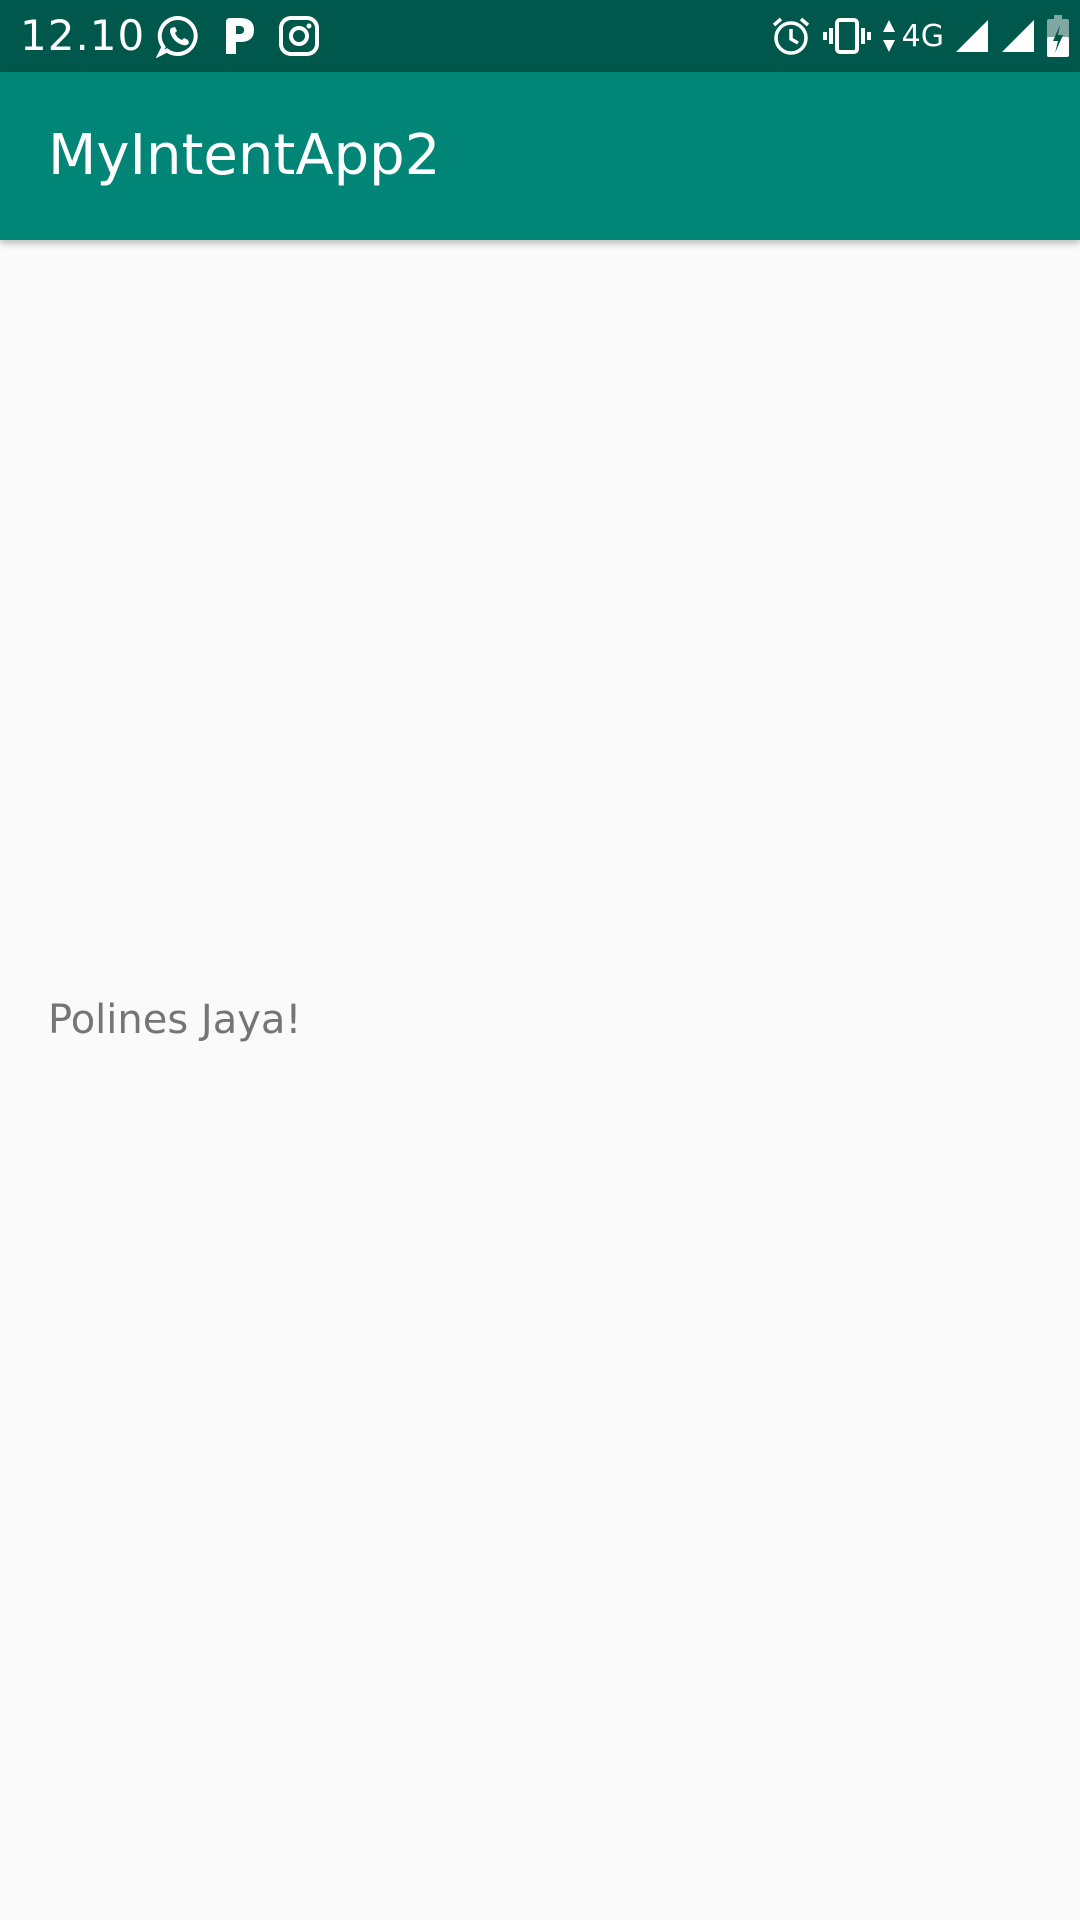 The height and width of the screenshot is (1920, 1080). I want to click on parking-icon, so click(239, 36).